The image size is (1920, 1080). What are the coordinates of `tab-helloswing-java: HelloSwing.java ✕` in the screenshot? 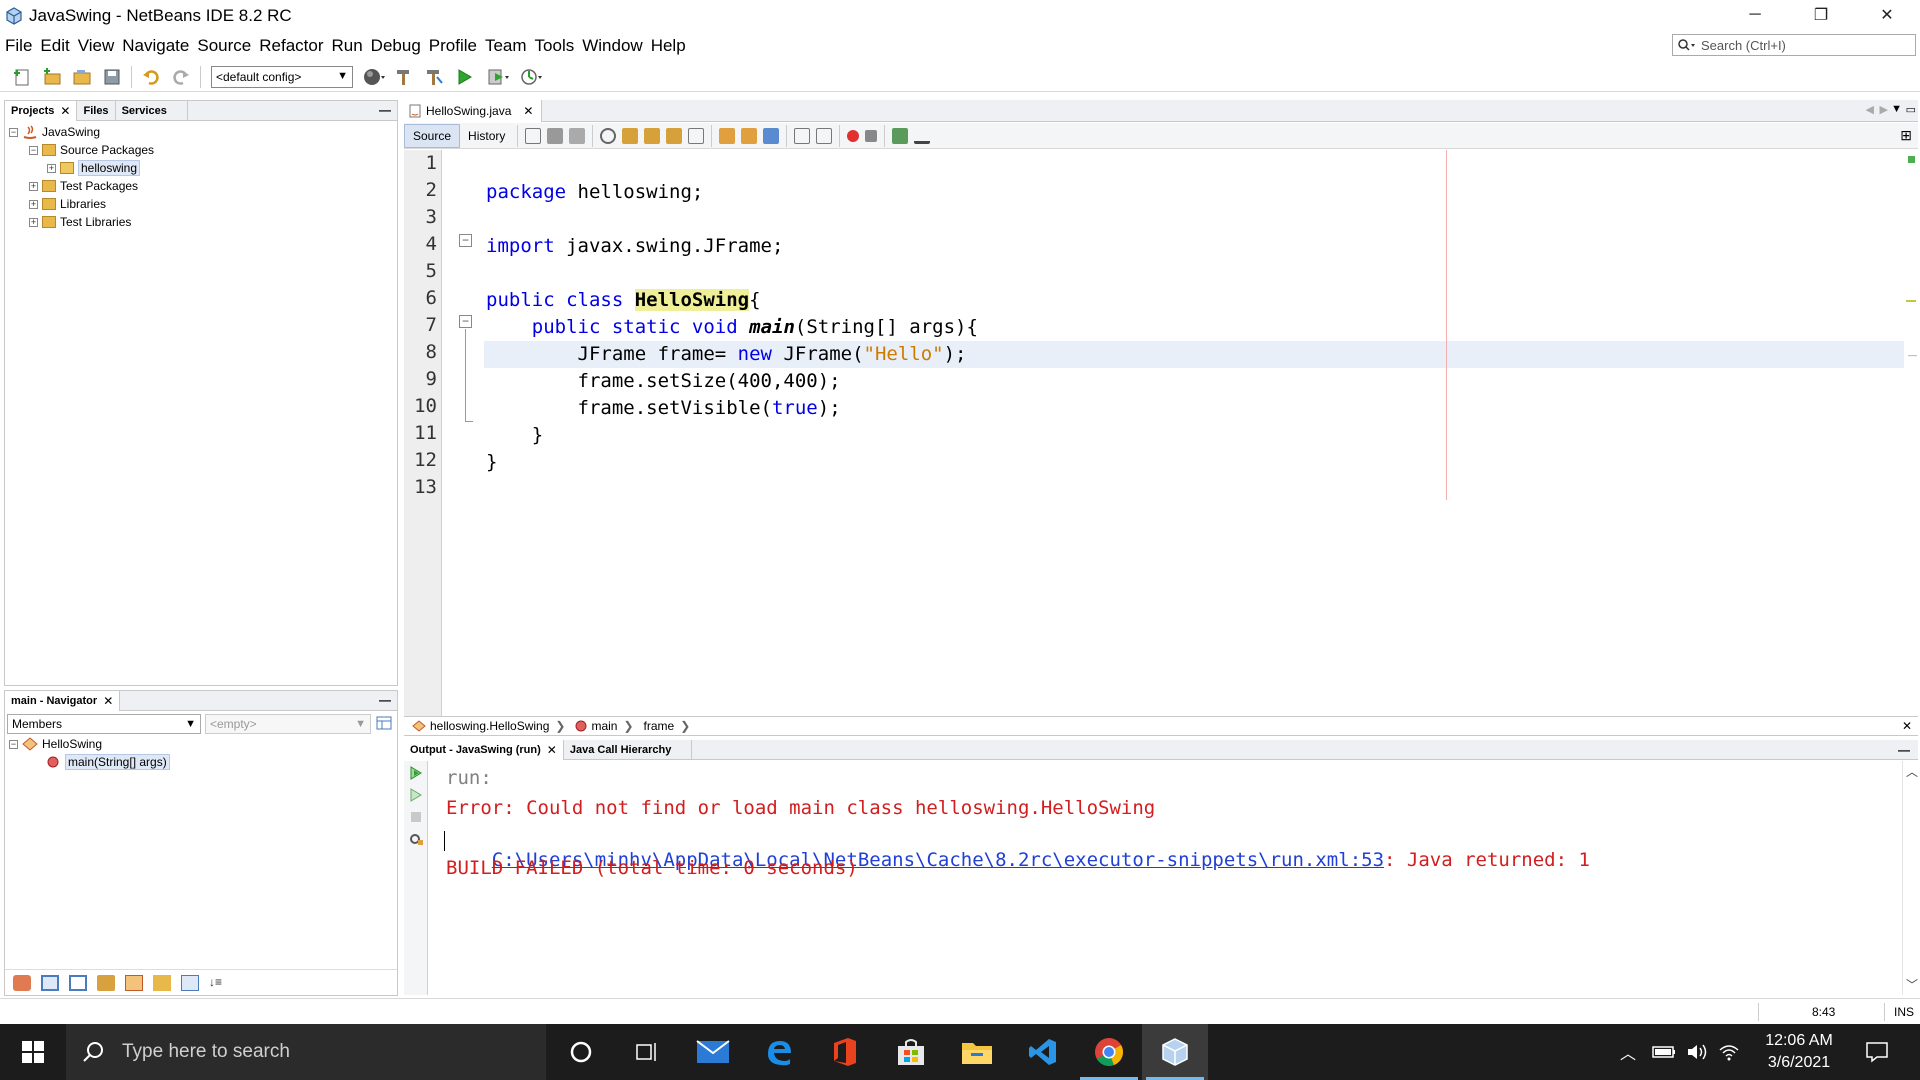 It's located at (473, 111).